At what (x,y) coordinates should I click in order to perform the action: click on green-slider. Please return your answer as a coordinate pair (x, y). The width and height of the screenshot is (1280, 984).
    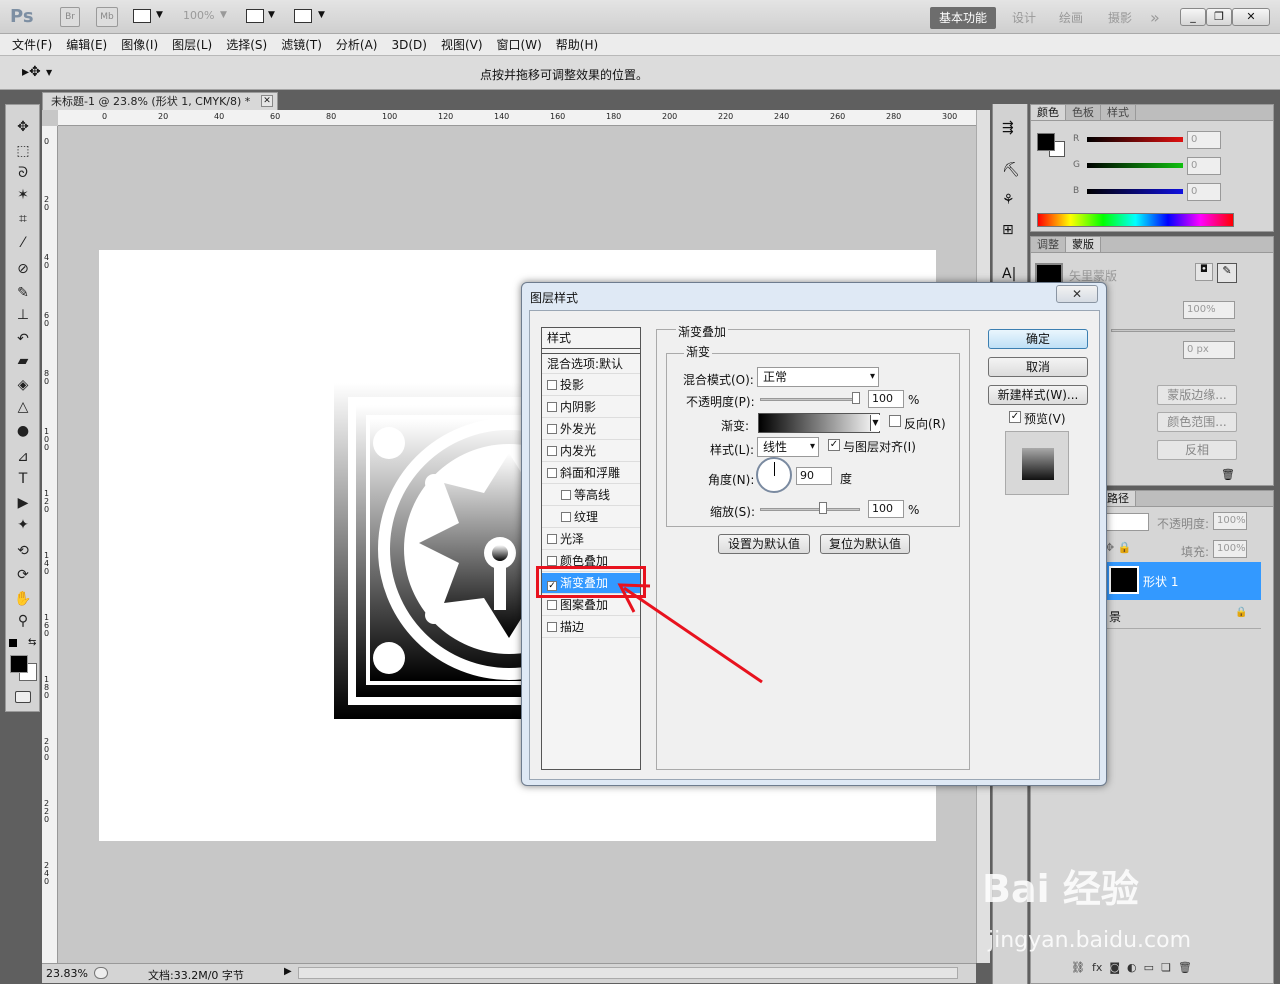
    Looking at the image, I should click on (1135, 165).